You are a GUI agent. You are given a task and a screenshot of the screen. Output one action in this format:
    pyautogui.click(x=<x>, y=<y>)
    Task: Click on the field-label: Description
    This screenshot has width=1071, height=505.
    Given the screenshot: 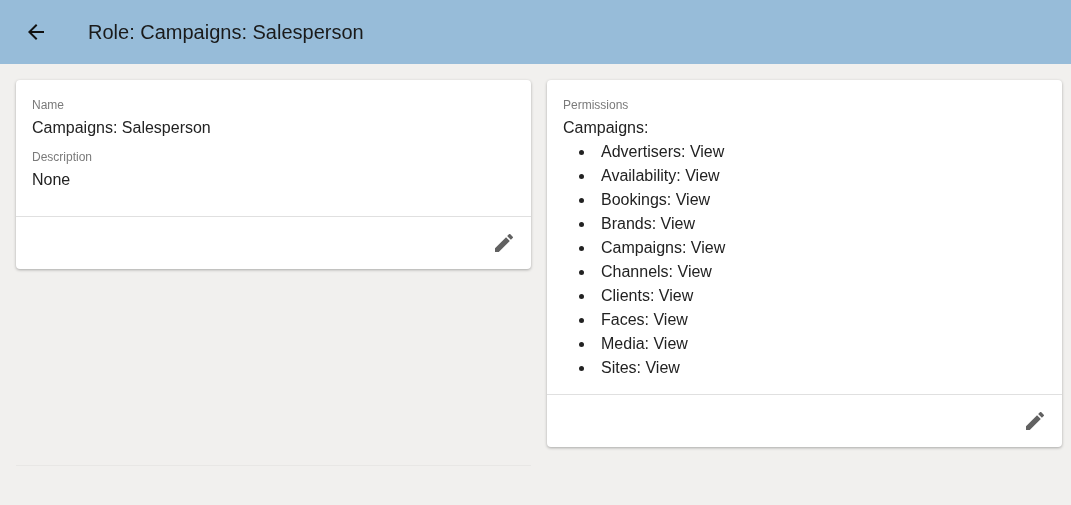 What is the action you would take?
    pyautogui.click(x=63, y=157)
    